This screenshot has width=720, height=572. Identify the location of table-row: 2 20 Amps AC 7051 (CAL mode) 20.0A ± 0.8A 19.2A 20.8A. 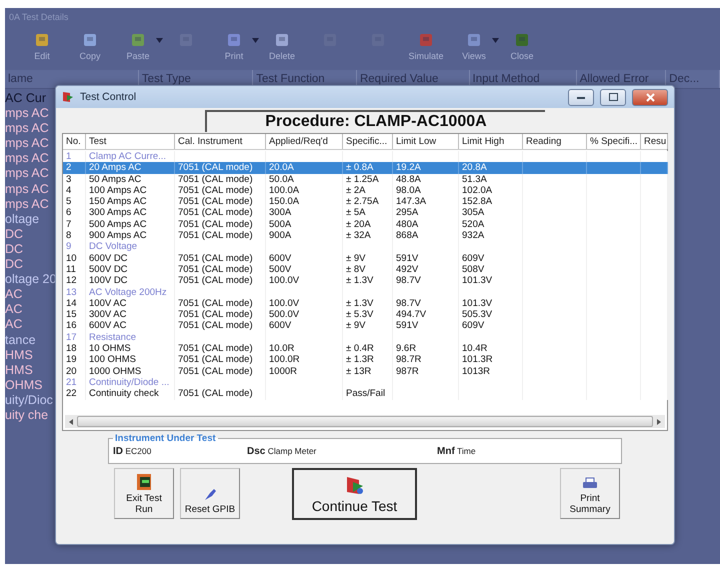
(365, 168).